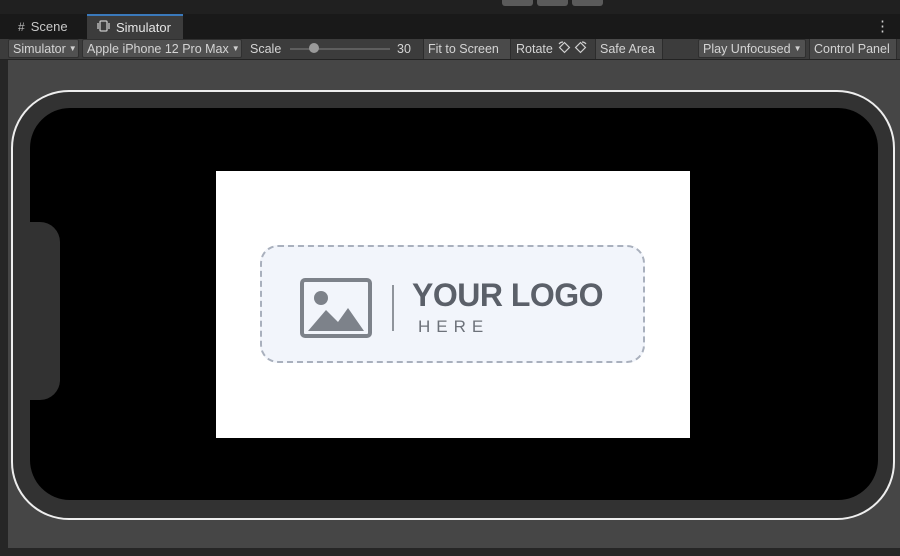  What do you see at coordinates (564, 49) in the screenshot?
I see `rotate-left-icon` at bounding box center [564, 49].